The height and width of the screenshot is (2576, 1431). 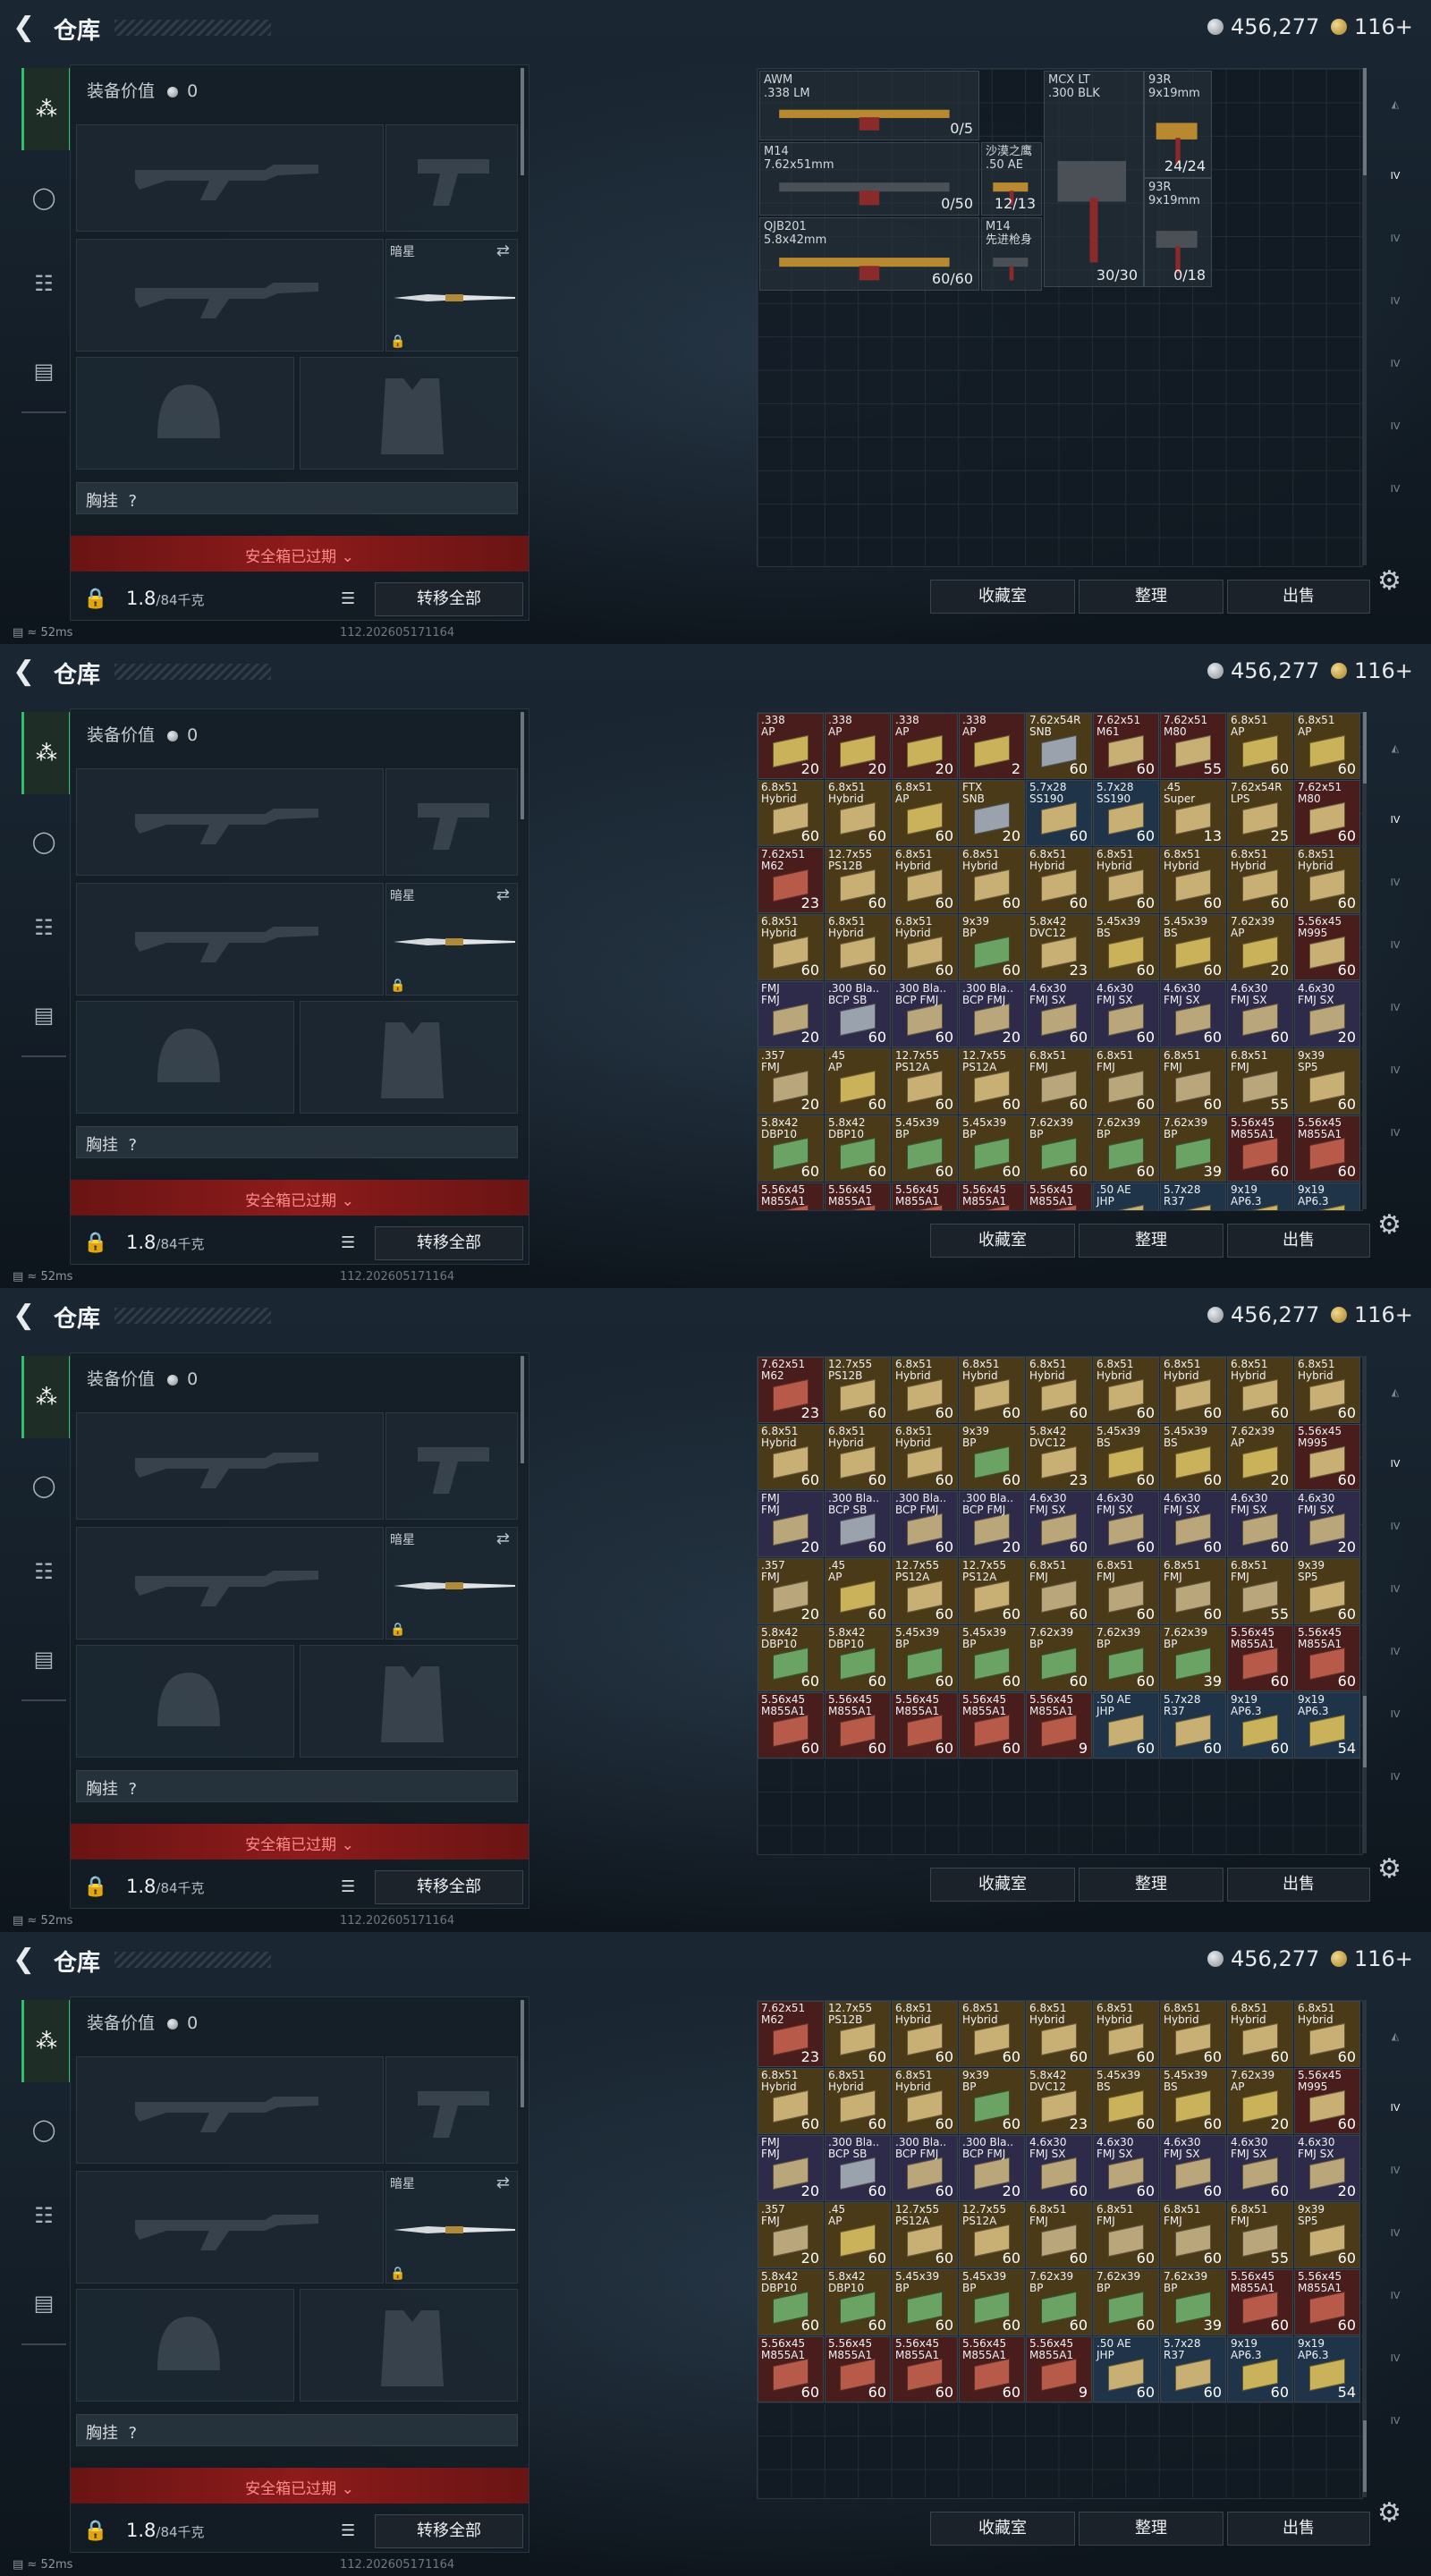 What do you see at coordinates (523, 1409) in the screenshot?
I see `equipment-scrollbar` at bounding box center [523, 1409].